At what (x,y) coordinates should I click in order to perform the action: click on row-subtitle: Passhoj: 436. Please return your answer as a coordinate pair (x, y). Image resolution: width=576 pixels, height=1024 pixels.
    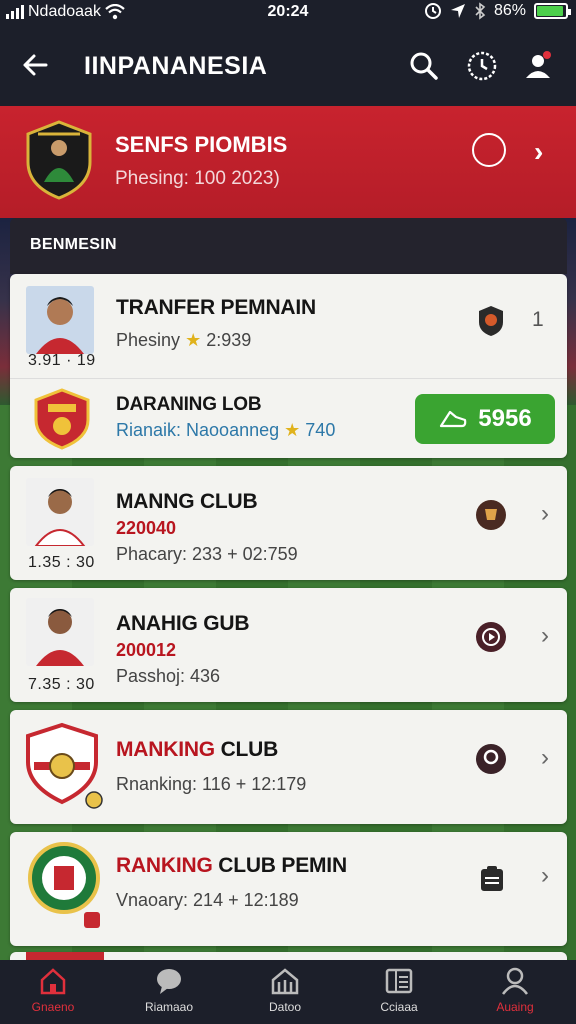
    Looking at the image, I should click on (168, 676).